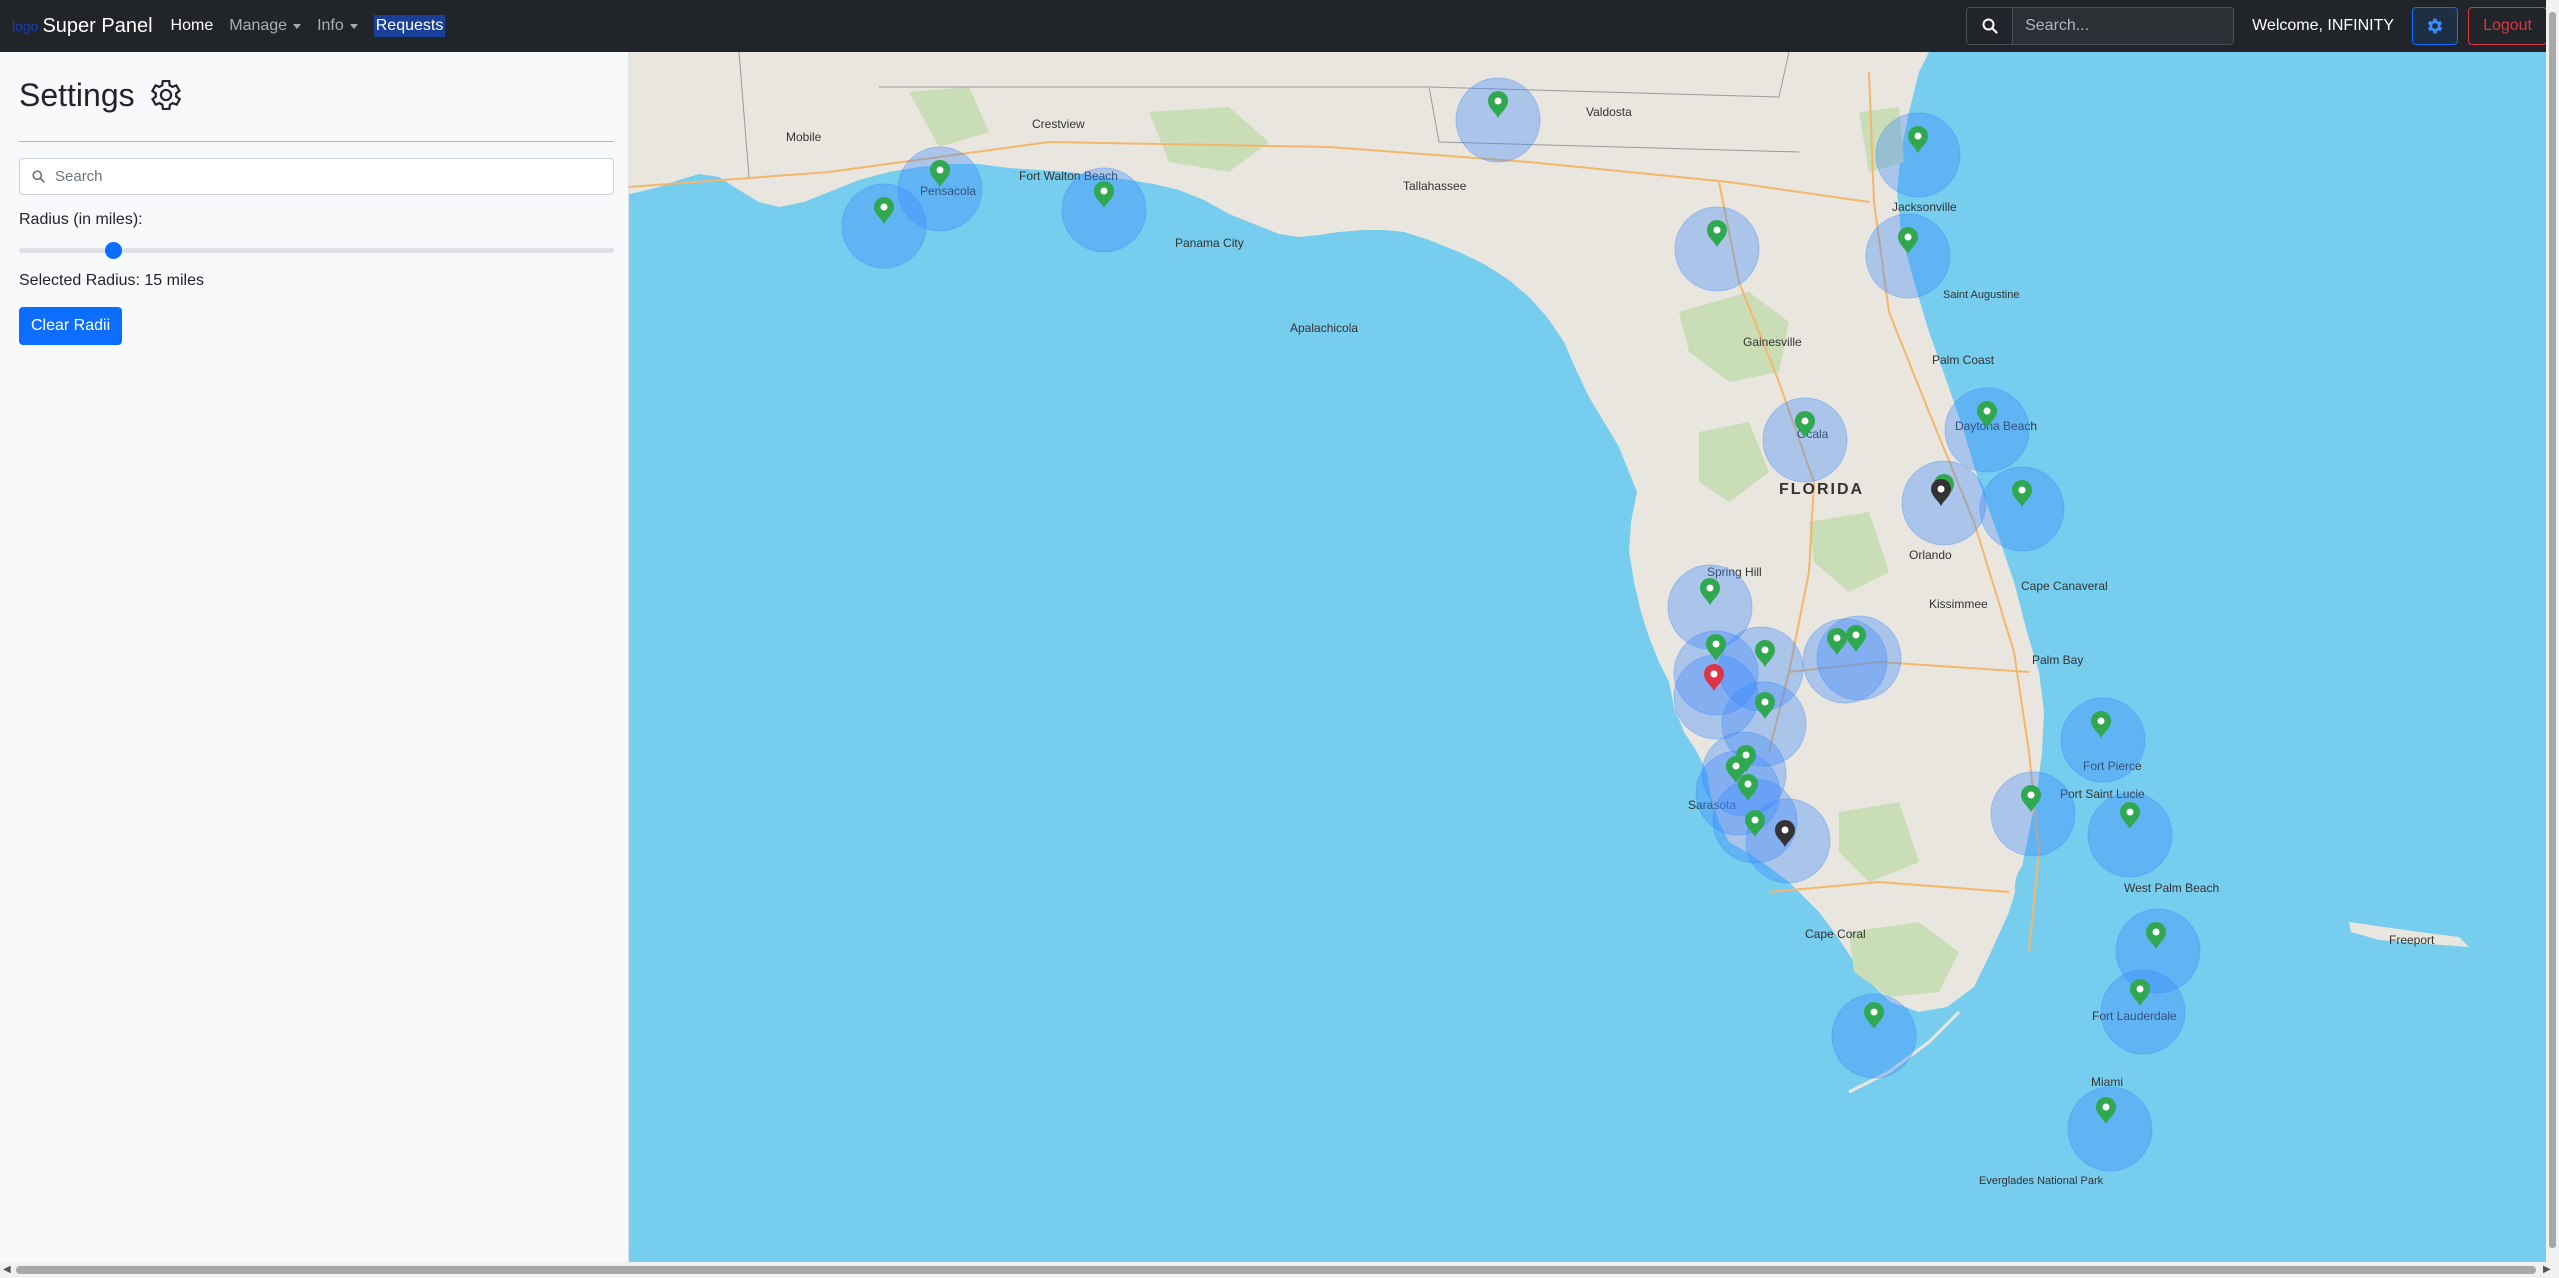 This screenshot has height=1278, width=2559. I want to click on state-label: FLORIDA, so click(1821, 489).